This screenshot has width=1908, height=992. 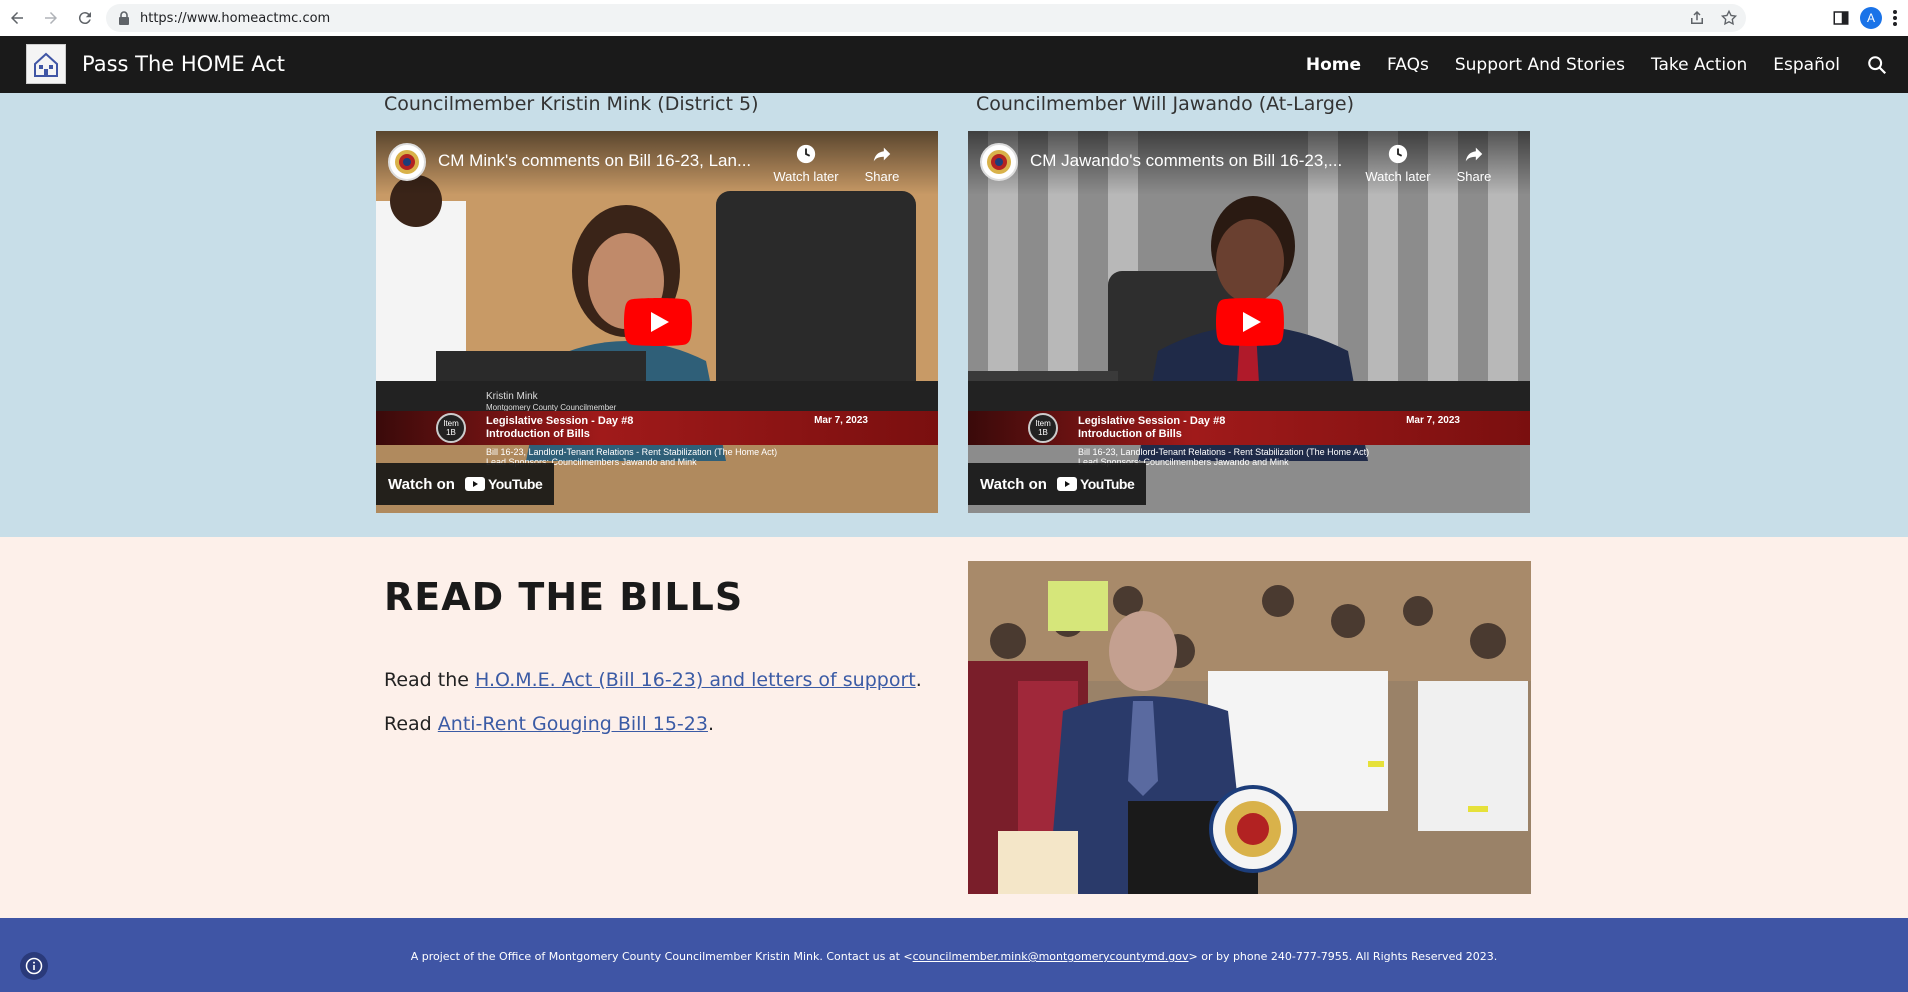 I want to click on bills-paragraph-2: Read Anti-Rent Gouging Bill 15-23., so click(x=549, y=724).